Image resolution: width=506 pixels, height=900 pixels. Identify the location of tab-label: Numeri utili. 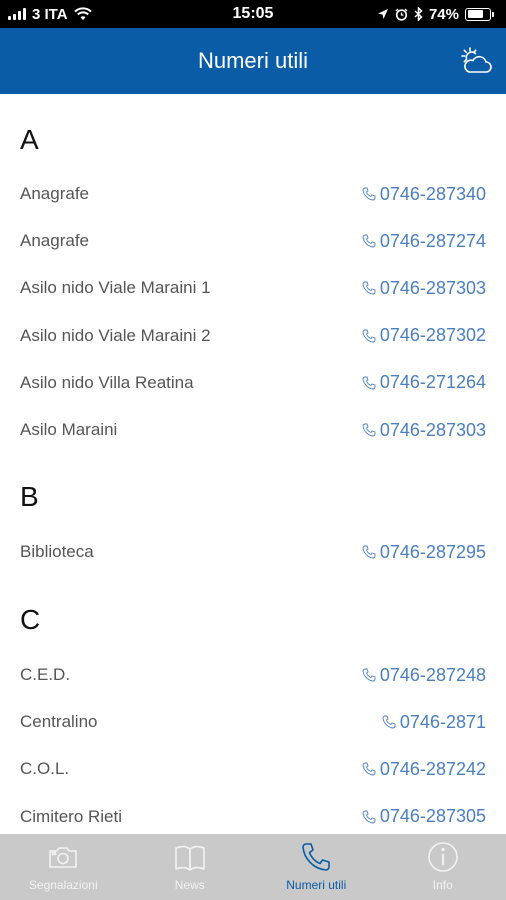
(316, 885).